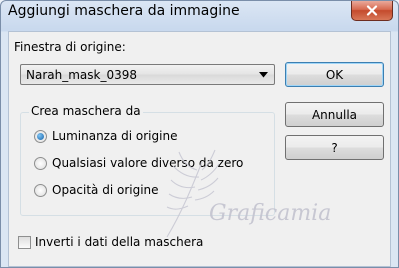 The width and height of the screenshot is (399, 268). I want to click on source-window-value: Narah_mask_0398, so click(82, 75).